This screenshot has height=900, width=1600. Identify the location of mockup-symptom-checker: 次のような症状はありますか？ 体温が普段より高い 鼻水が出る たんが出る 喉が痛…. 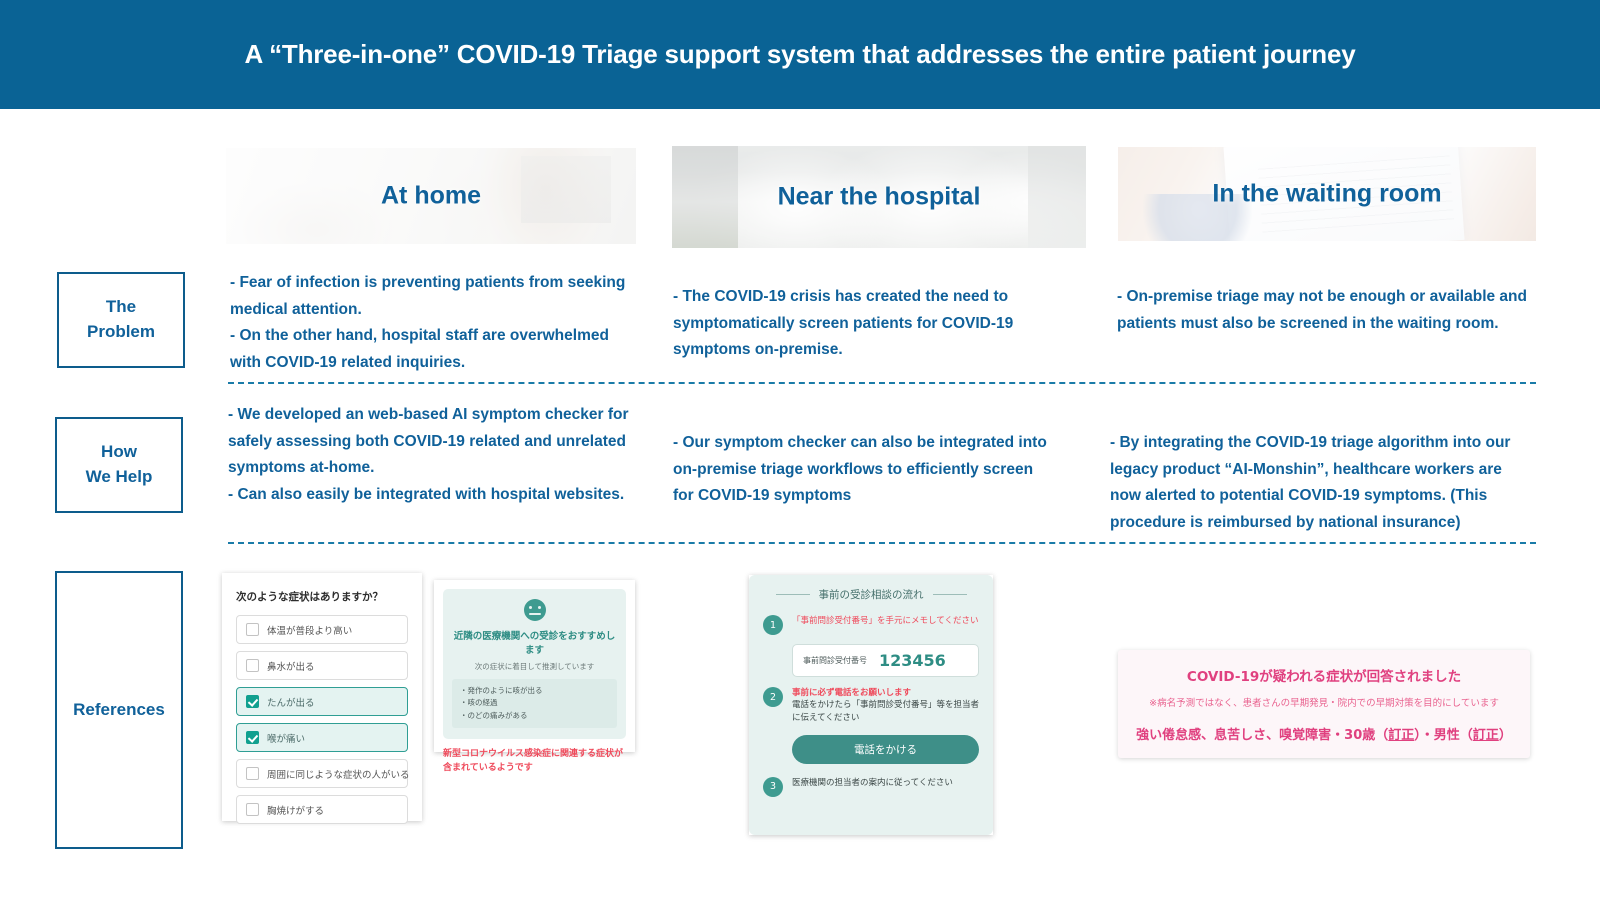
(322, 698).